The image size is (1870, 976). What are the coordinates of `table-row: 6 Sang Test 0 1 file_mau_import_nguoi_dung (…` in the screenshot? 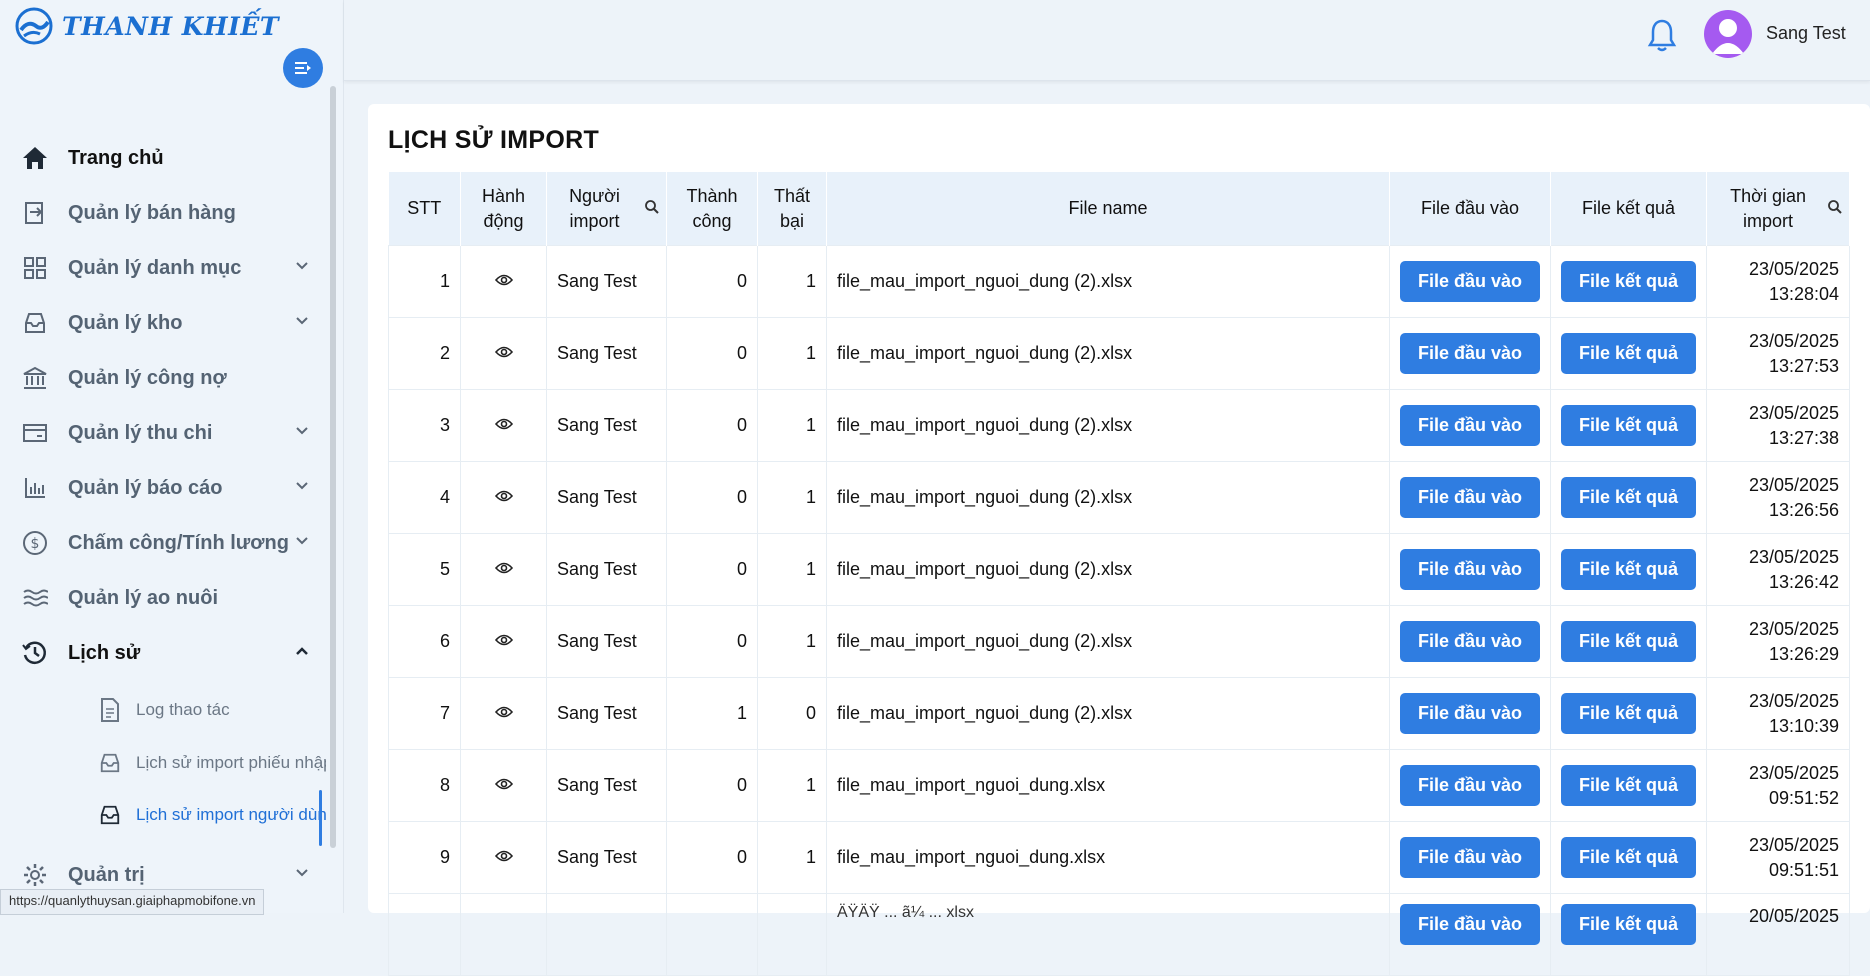 It's located at (1119, 641).